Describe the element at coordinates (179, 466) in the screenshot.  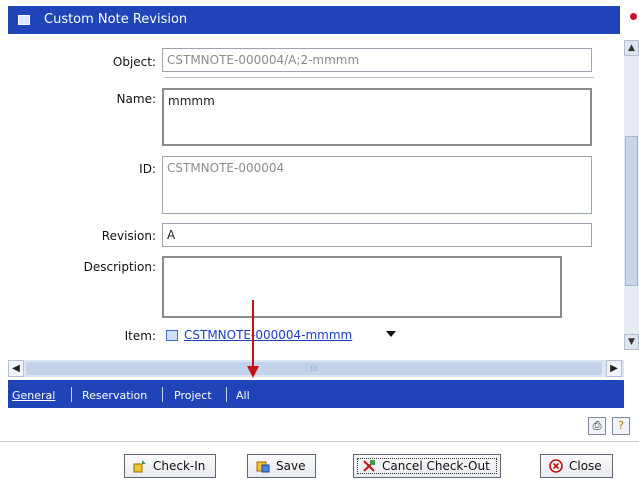
I see `checkin-label: Check-In` at that location.